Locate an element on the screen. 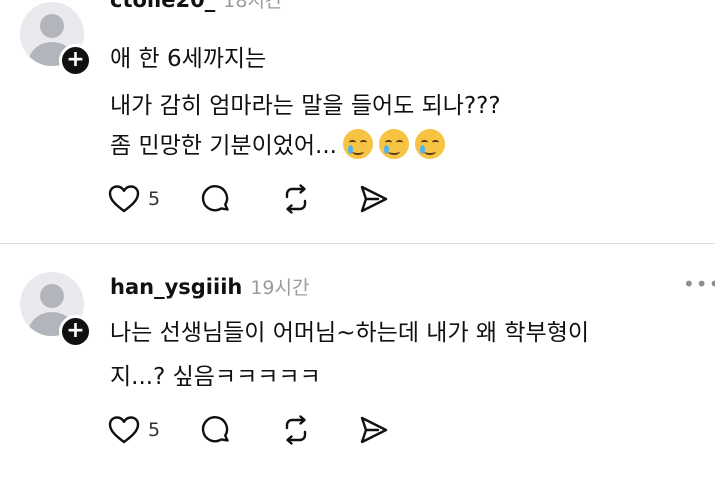 This screenshot has width=715, height=490. username: ctolle20_ is located at coordinates (162, 6).